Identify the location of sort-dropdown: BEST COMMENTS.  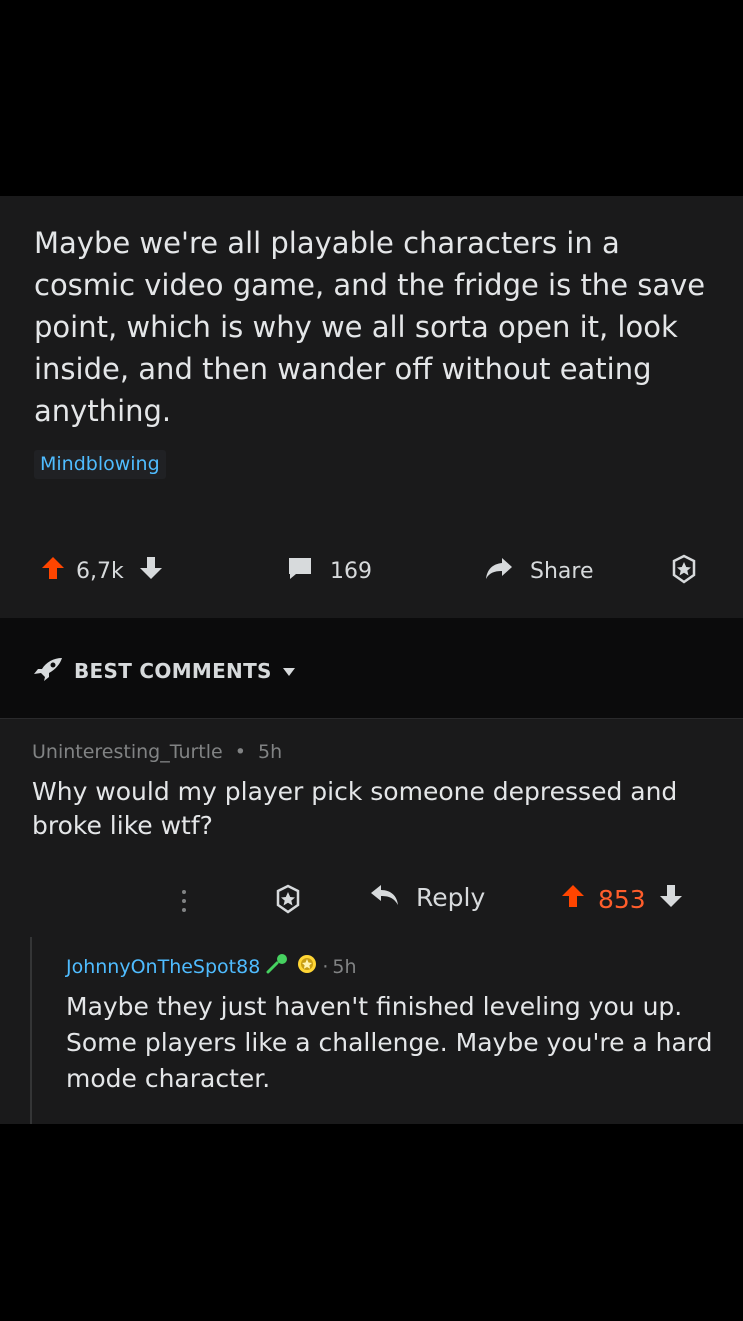
(164, 671).